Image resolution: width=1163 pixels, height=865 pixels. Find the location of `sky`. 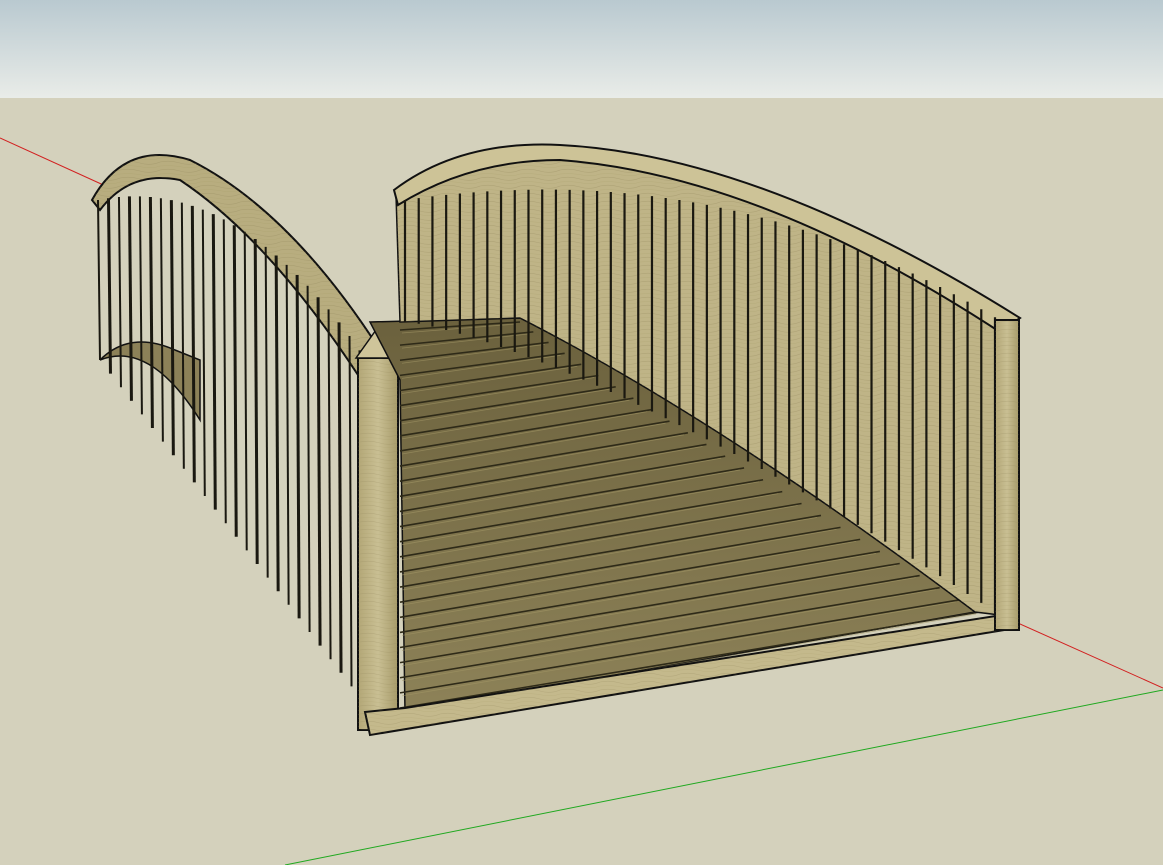

sky is located at coordinates (581, 49).